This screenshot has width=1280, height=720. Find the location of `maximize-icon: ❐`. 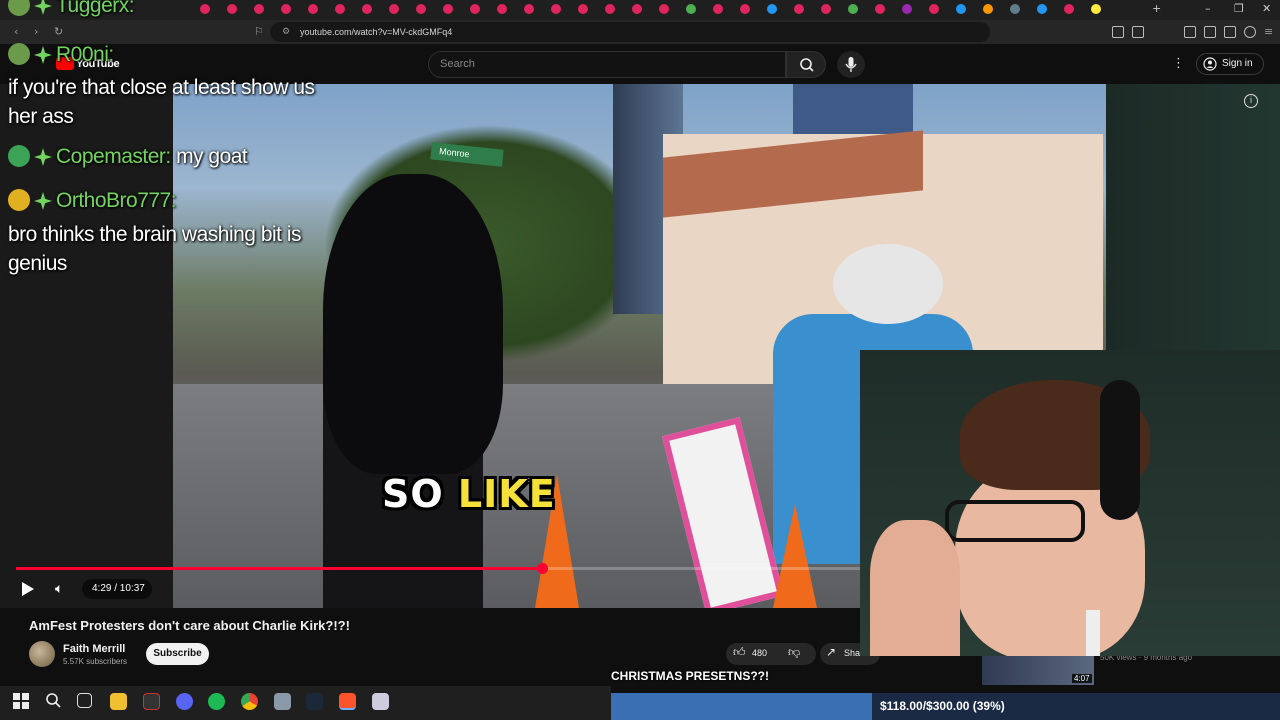

maximize-icon: ❐ is located at coordinates (1239, 8).